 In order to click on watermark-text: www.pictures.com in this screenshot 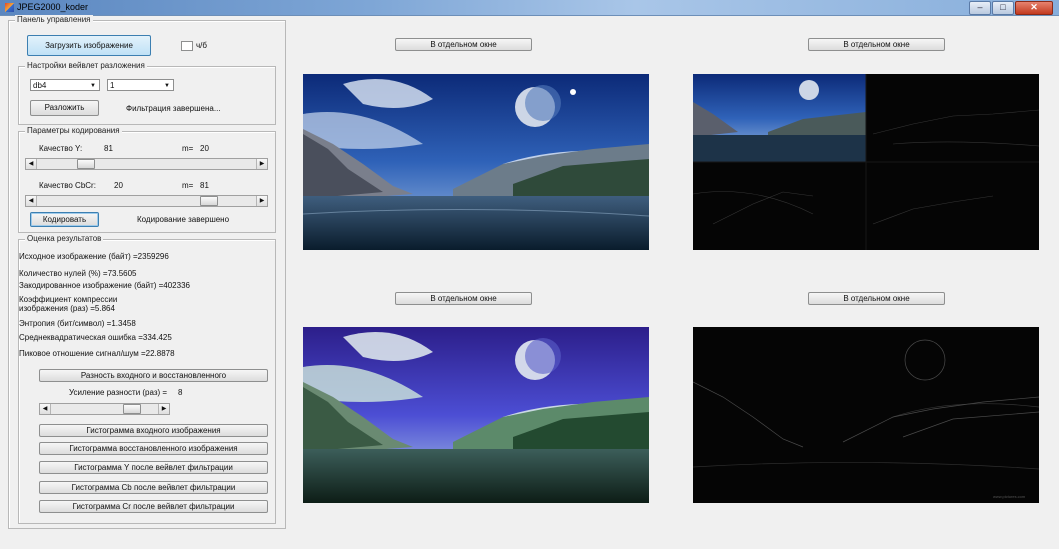, I will do `click(1009, 496)`.